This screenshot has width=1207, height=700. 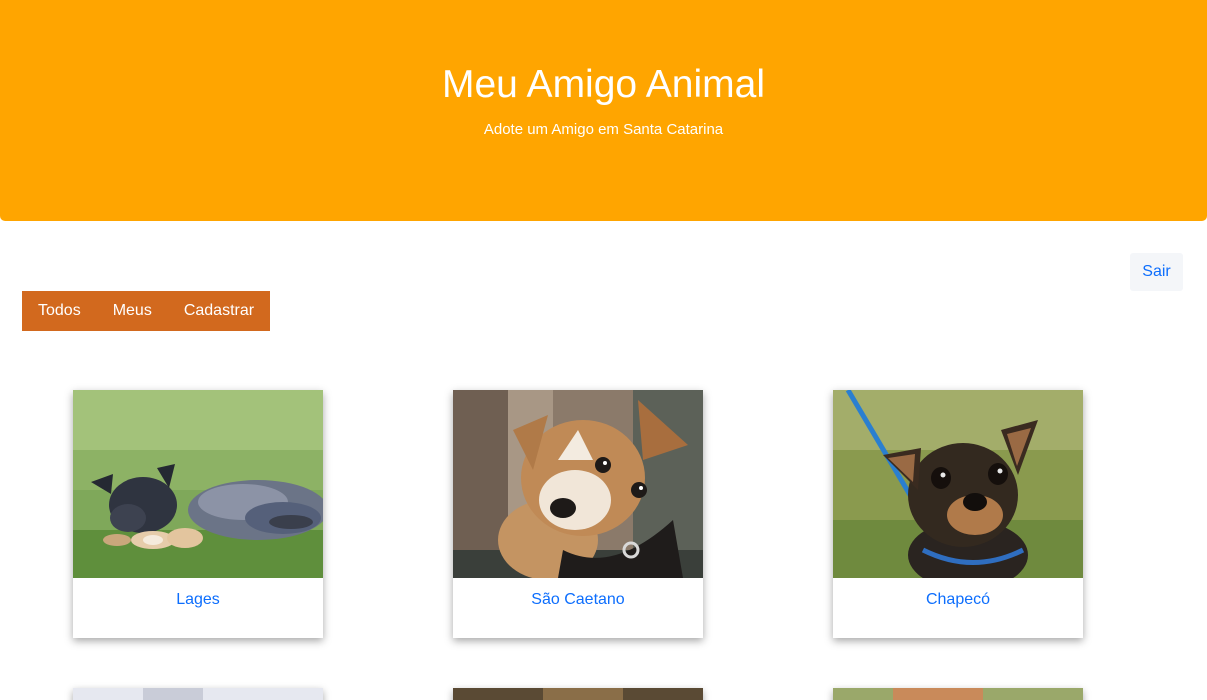 I want to click on dog-photo-jack-russell, so click(x=578, y=484).